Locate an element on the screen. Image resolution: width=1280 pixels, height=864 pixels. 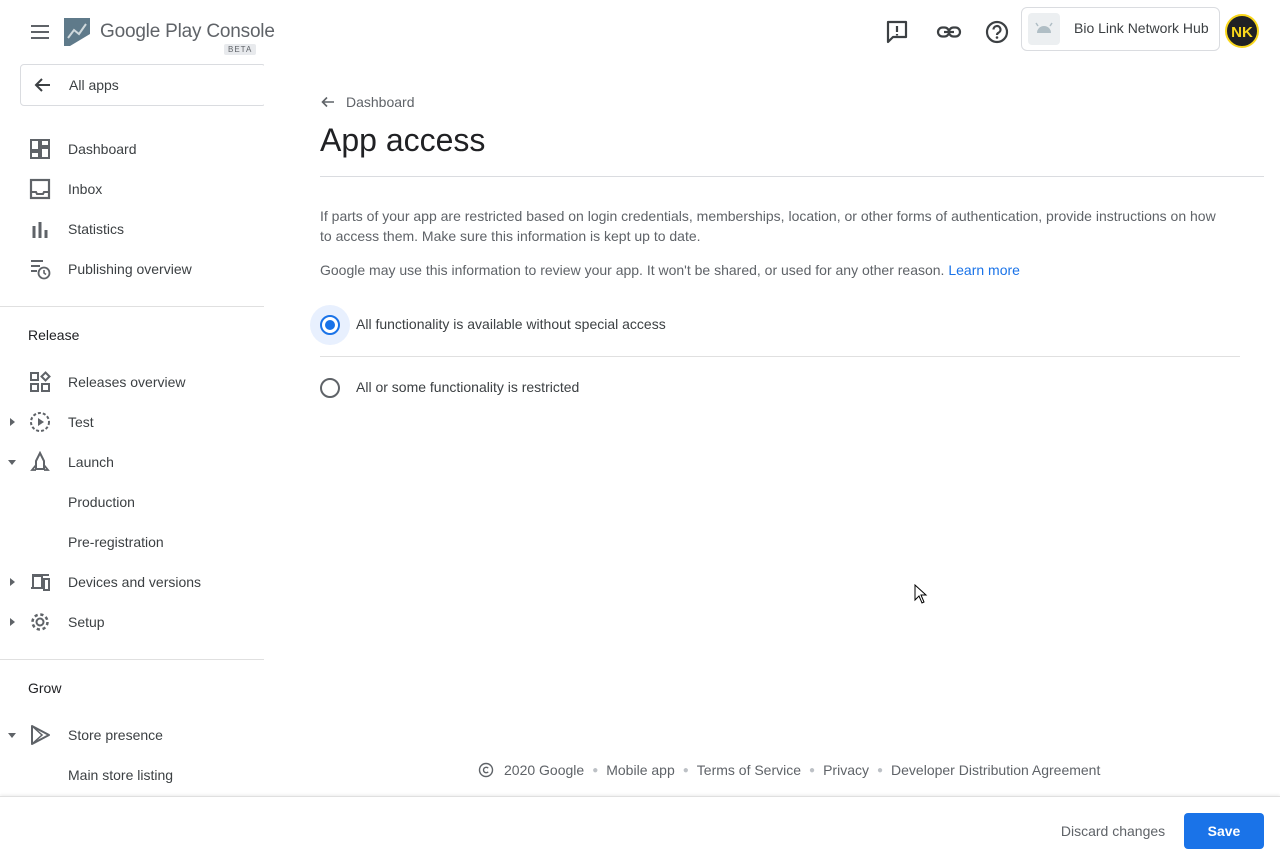
sidebar-item-launch: Launch is located at coordinates (132, 462).